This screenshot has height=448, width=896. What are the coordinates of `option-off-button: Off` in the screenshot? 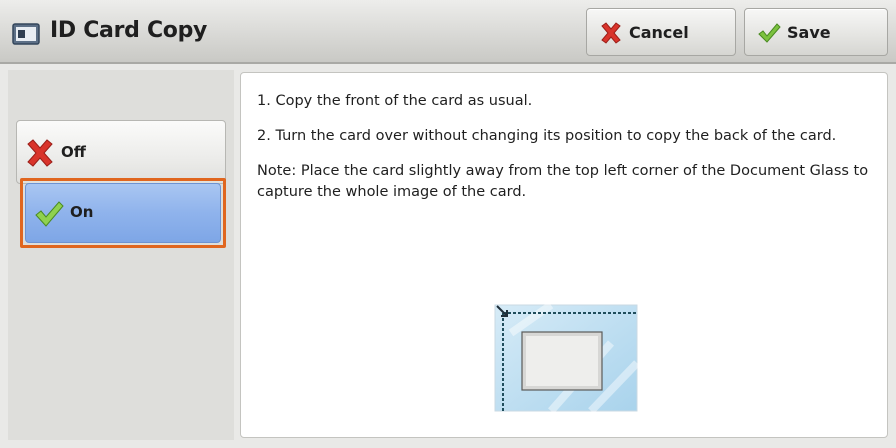 It's located at (121, 152).